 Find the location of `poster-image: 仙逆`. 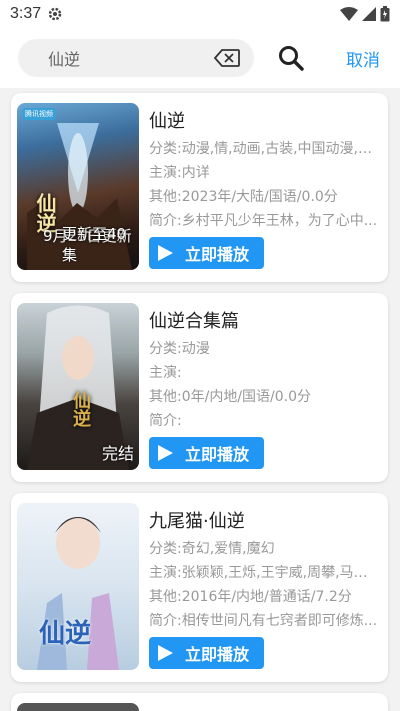

poster-image: 仙逆 is located at coordinates (78, 586).